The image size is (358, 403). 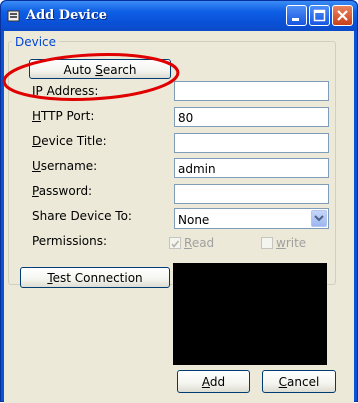 What do you see at coordinates (250, 314) in the screenshot?
I see `video-preview` at bounding box center [250, 314].